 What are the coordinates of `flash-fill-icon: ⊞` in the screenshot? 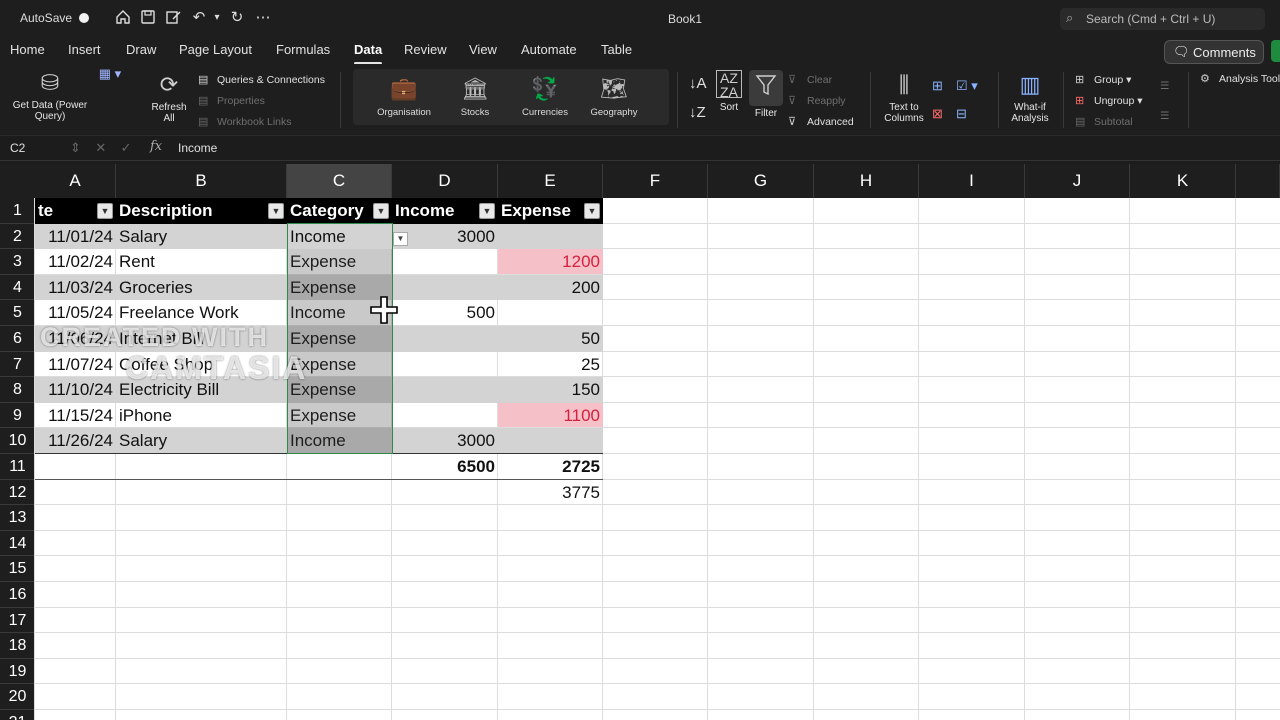 It's located at (937, 86).